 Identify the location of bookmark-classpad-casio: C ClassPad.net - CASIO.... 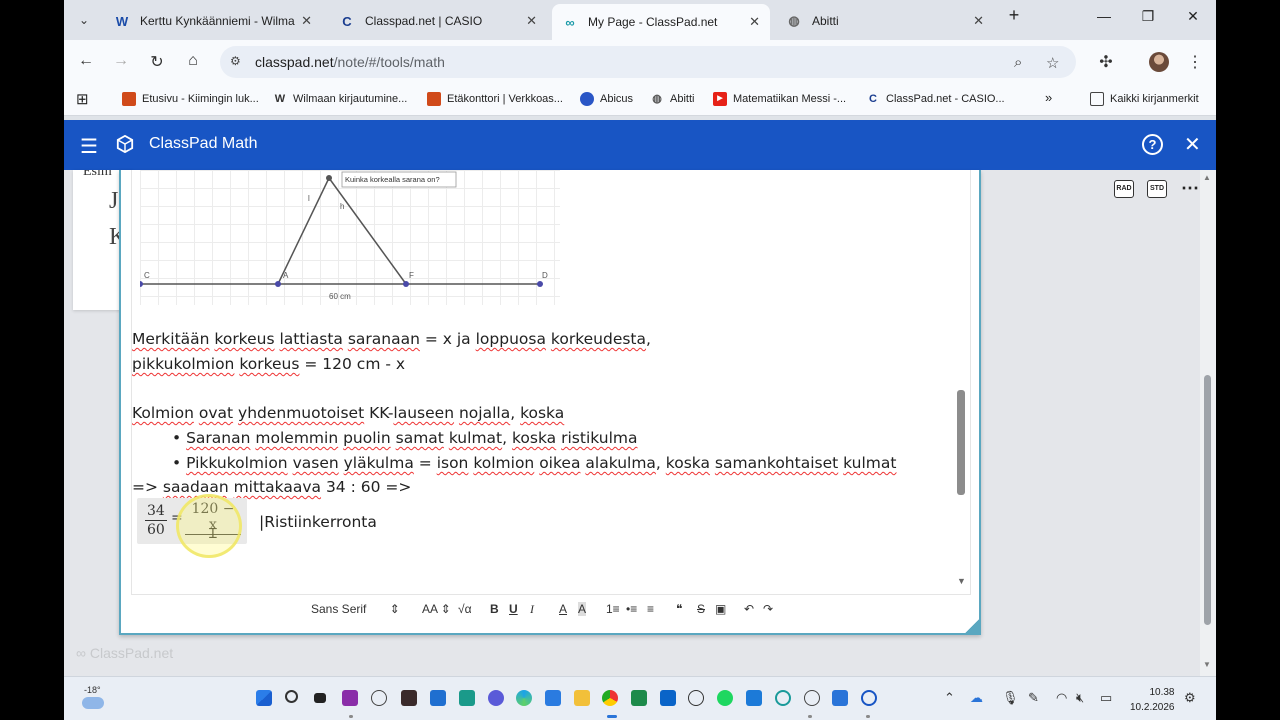
(935, 99).